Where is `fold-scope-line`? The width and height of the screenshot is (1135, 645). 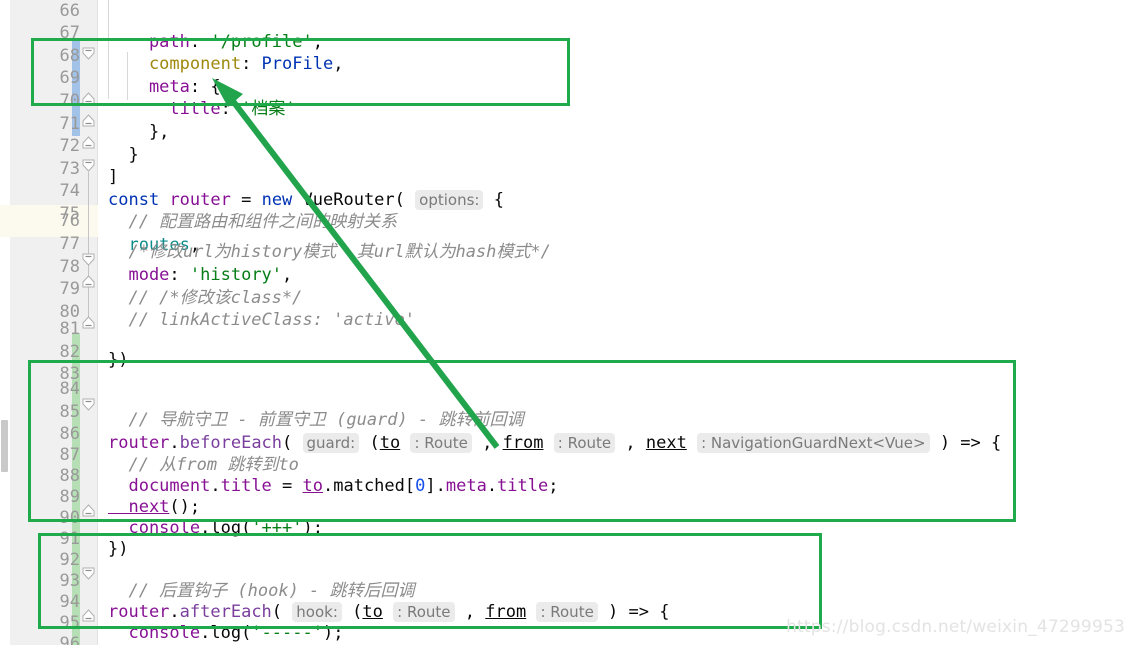 fold-scope-line is located at coordinates (88, 244).